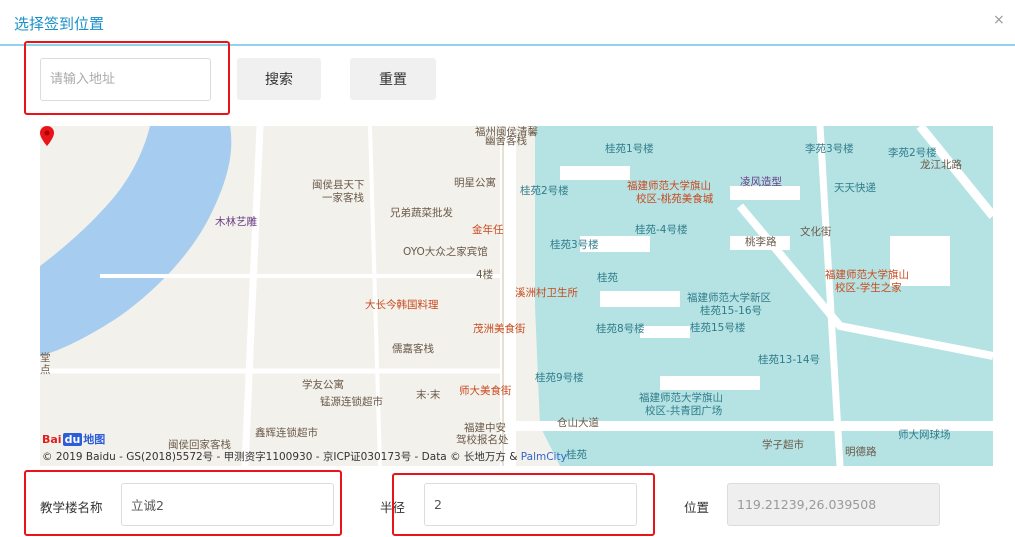 The height and width of the screenshot is (537, 1015). Describe the element at coordinates (484, 275) in the screenshot. I see `map-label: 4楼` at that location.